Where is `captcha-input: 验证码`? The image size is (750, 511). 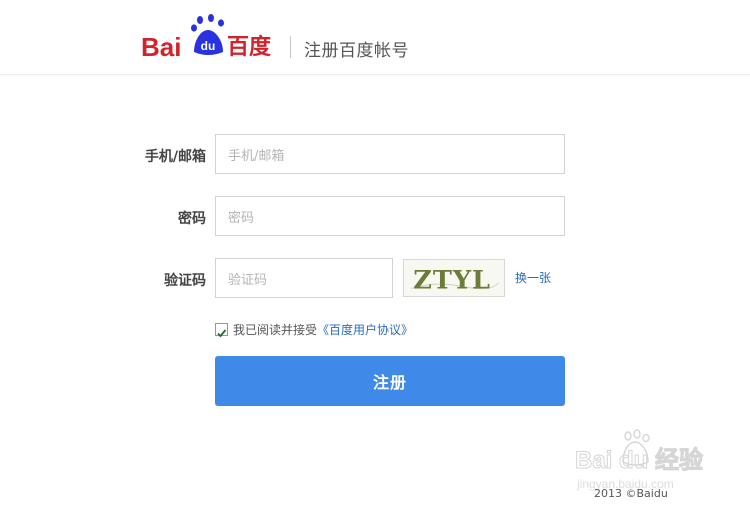
captcha-input: 验证码 is located at coordinates (304, 278).